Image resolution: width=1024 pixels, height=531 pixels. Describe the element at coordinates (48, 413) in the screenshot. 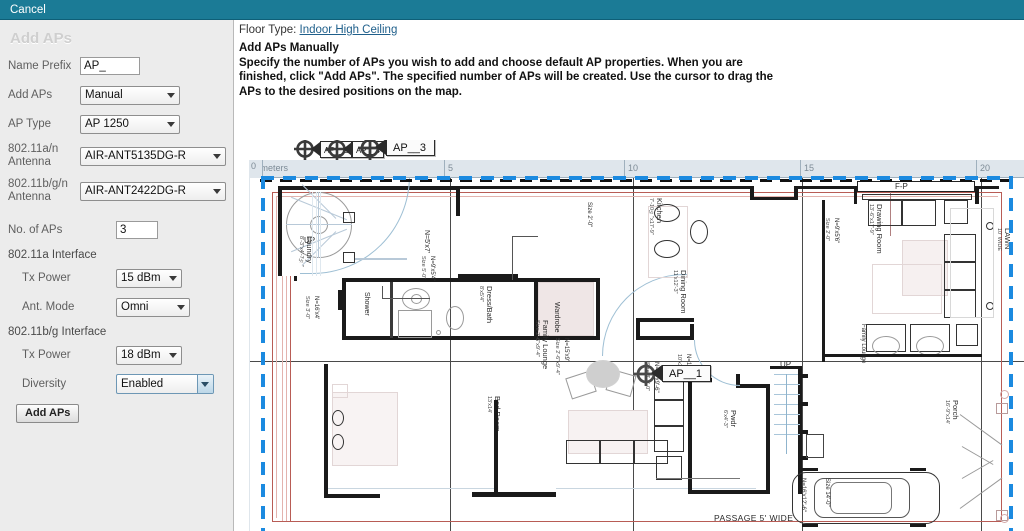

I see `add-aps-submit-button: Add APs` at that location.